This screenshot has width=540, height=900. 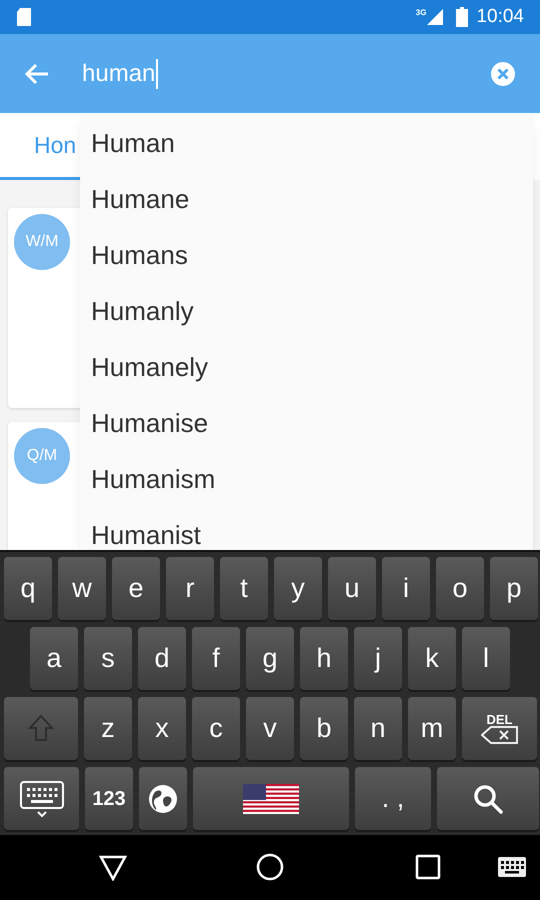 I want to click on keyboard-key: DEL, so click(x=499, y=728).